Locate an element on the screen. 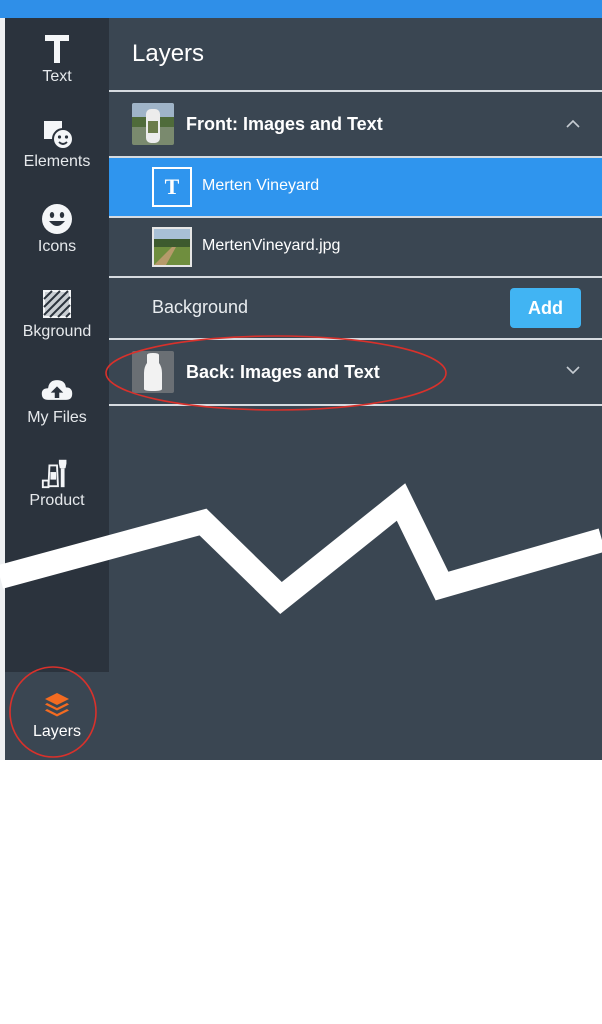  background-pattern-icon is located at coordinates (57, 304).